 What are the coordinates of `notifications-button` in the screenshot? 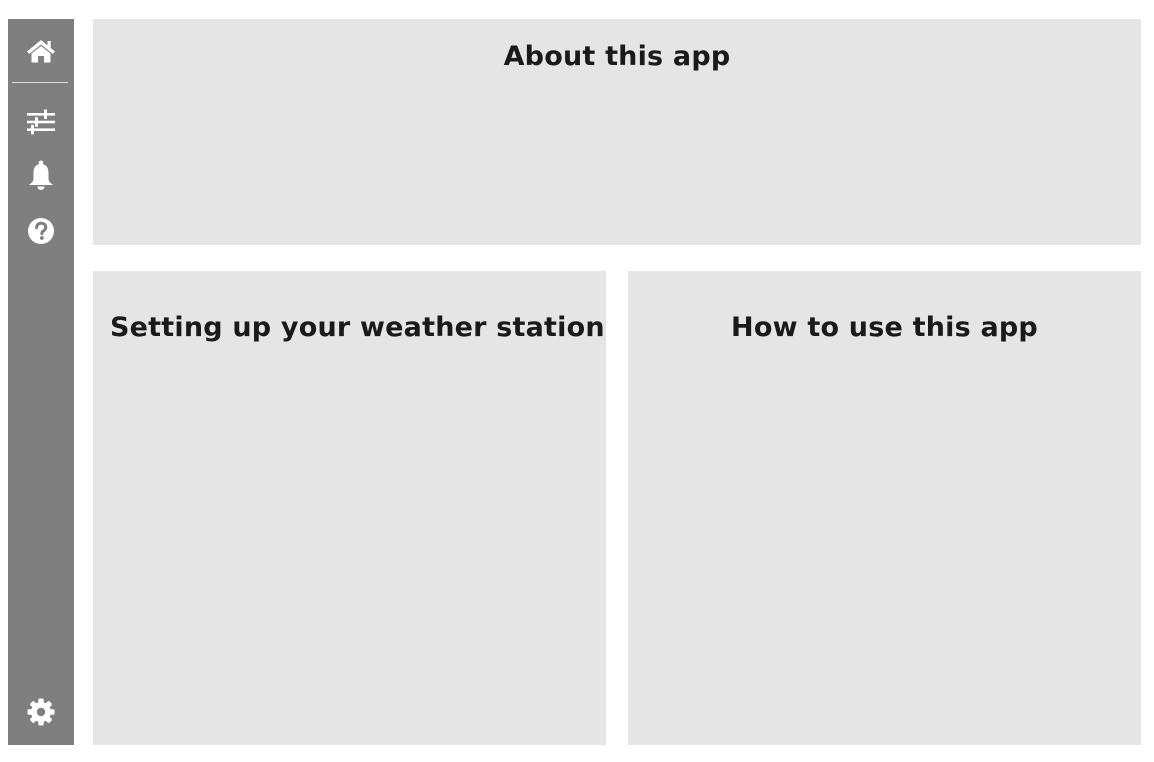 It's located at (41, 176).